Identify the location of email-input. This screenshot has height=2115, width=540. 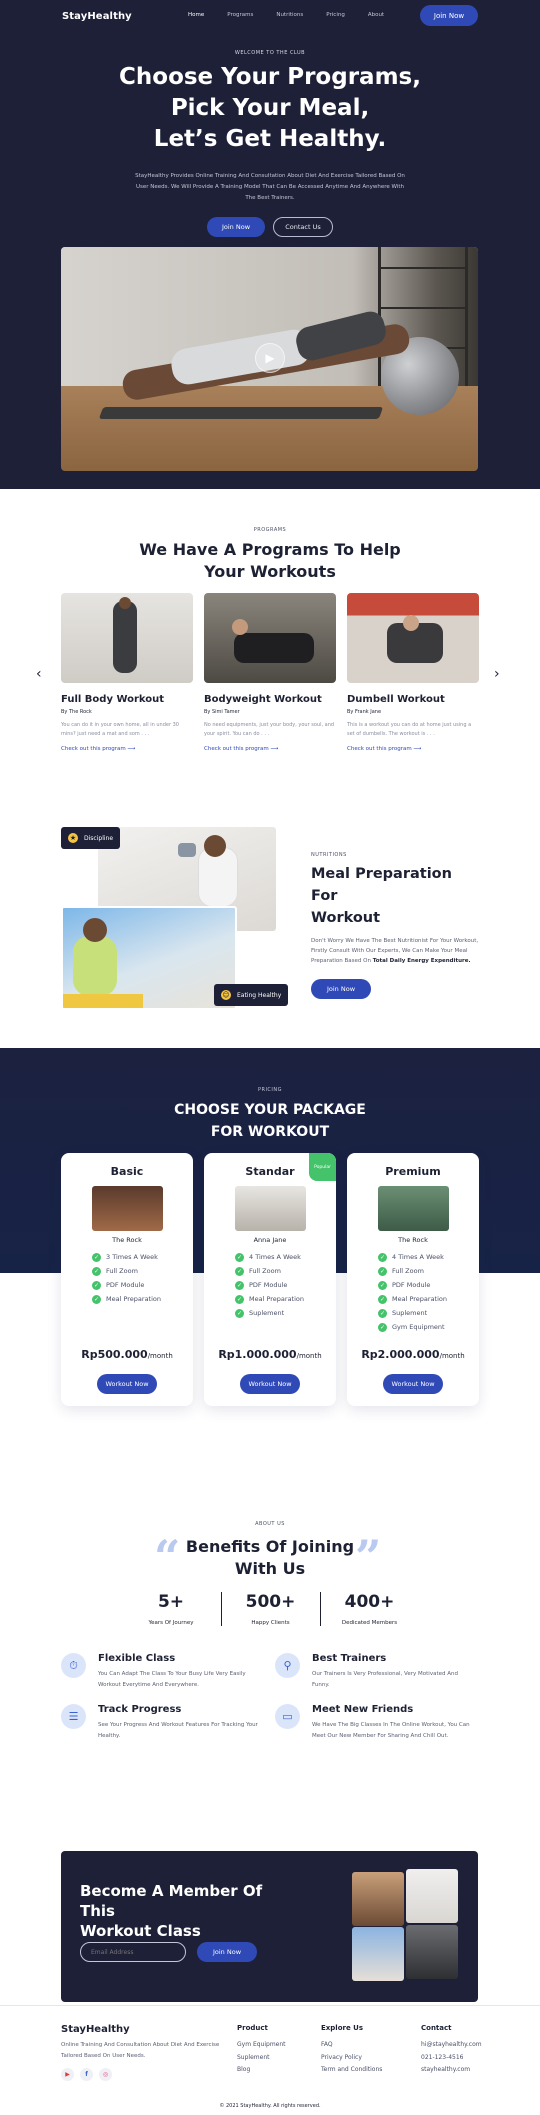
(133, 1952).